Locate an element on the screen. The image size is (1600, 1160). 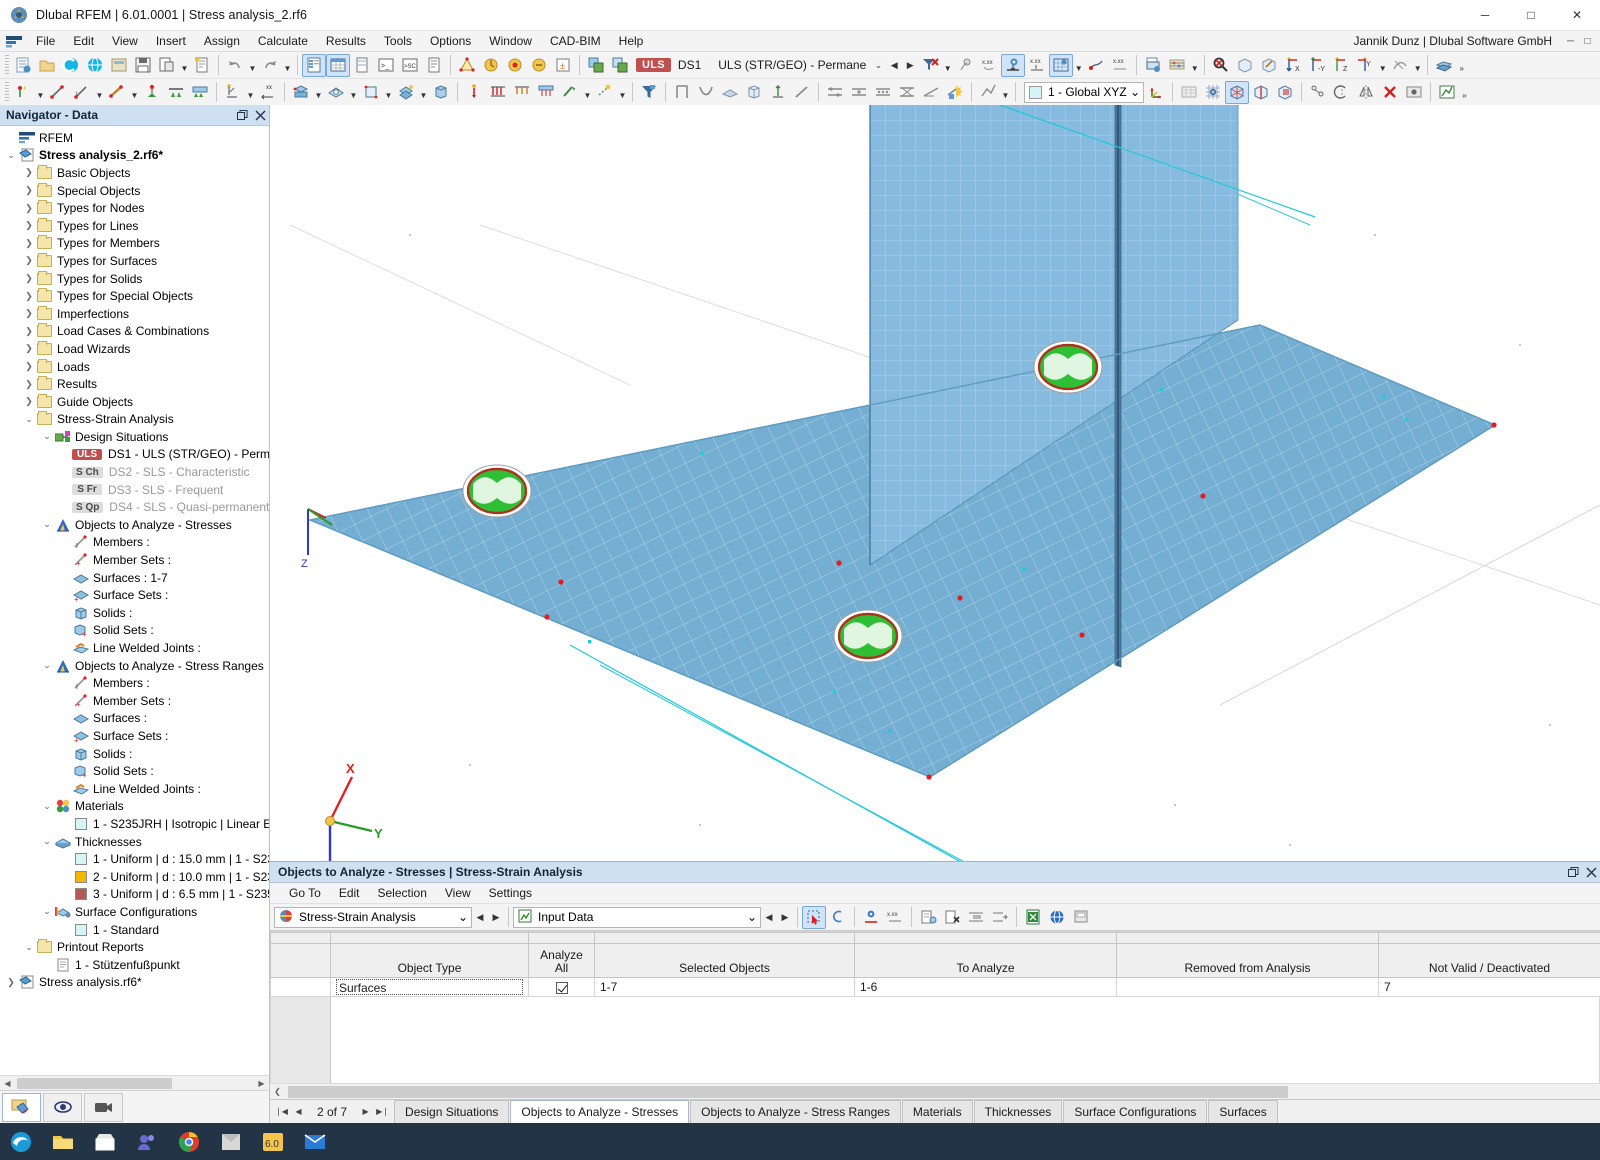
tree-item: + Surface Sets : is located at coordinates (134, 736).